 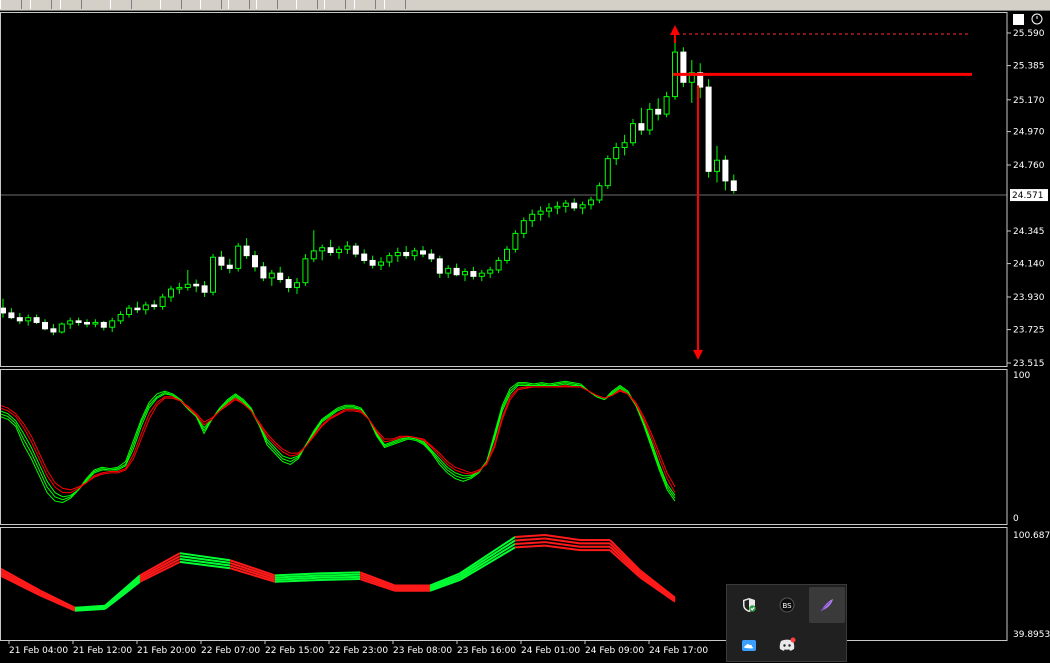 I want to click on time-tick-label: 24 Feb 17:00, so click(x=678, y=651).